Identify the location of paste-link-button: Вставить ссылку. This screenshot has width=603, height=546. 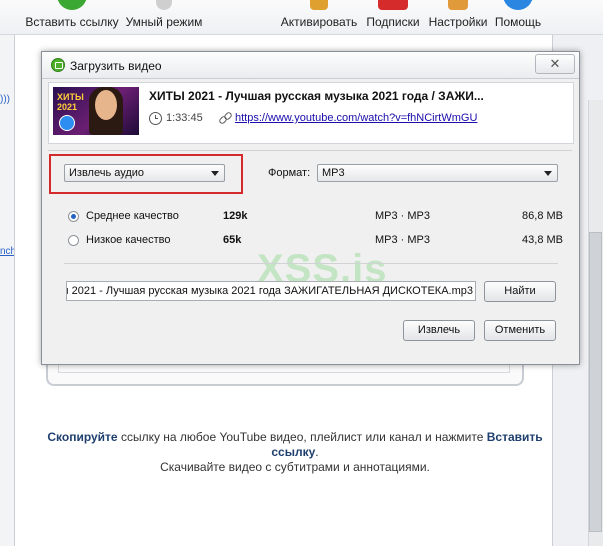
(72, 17).